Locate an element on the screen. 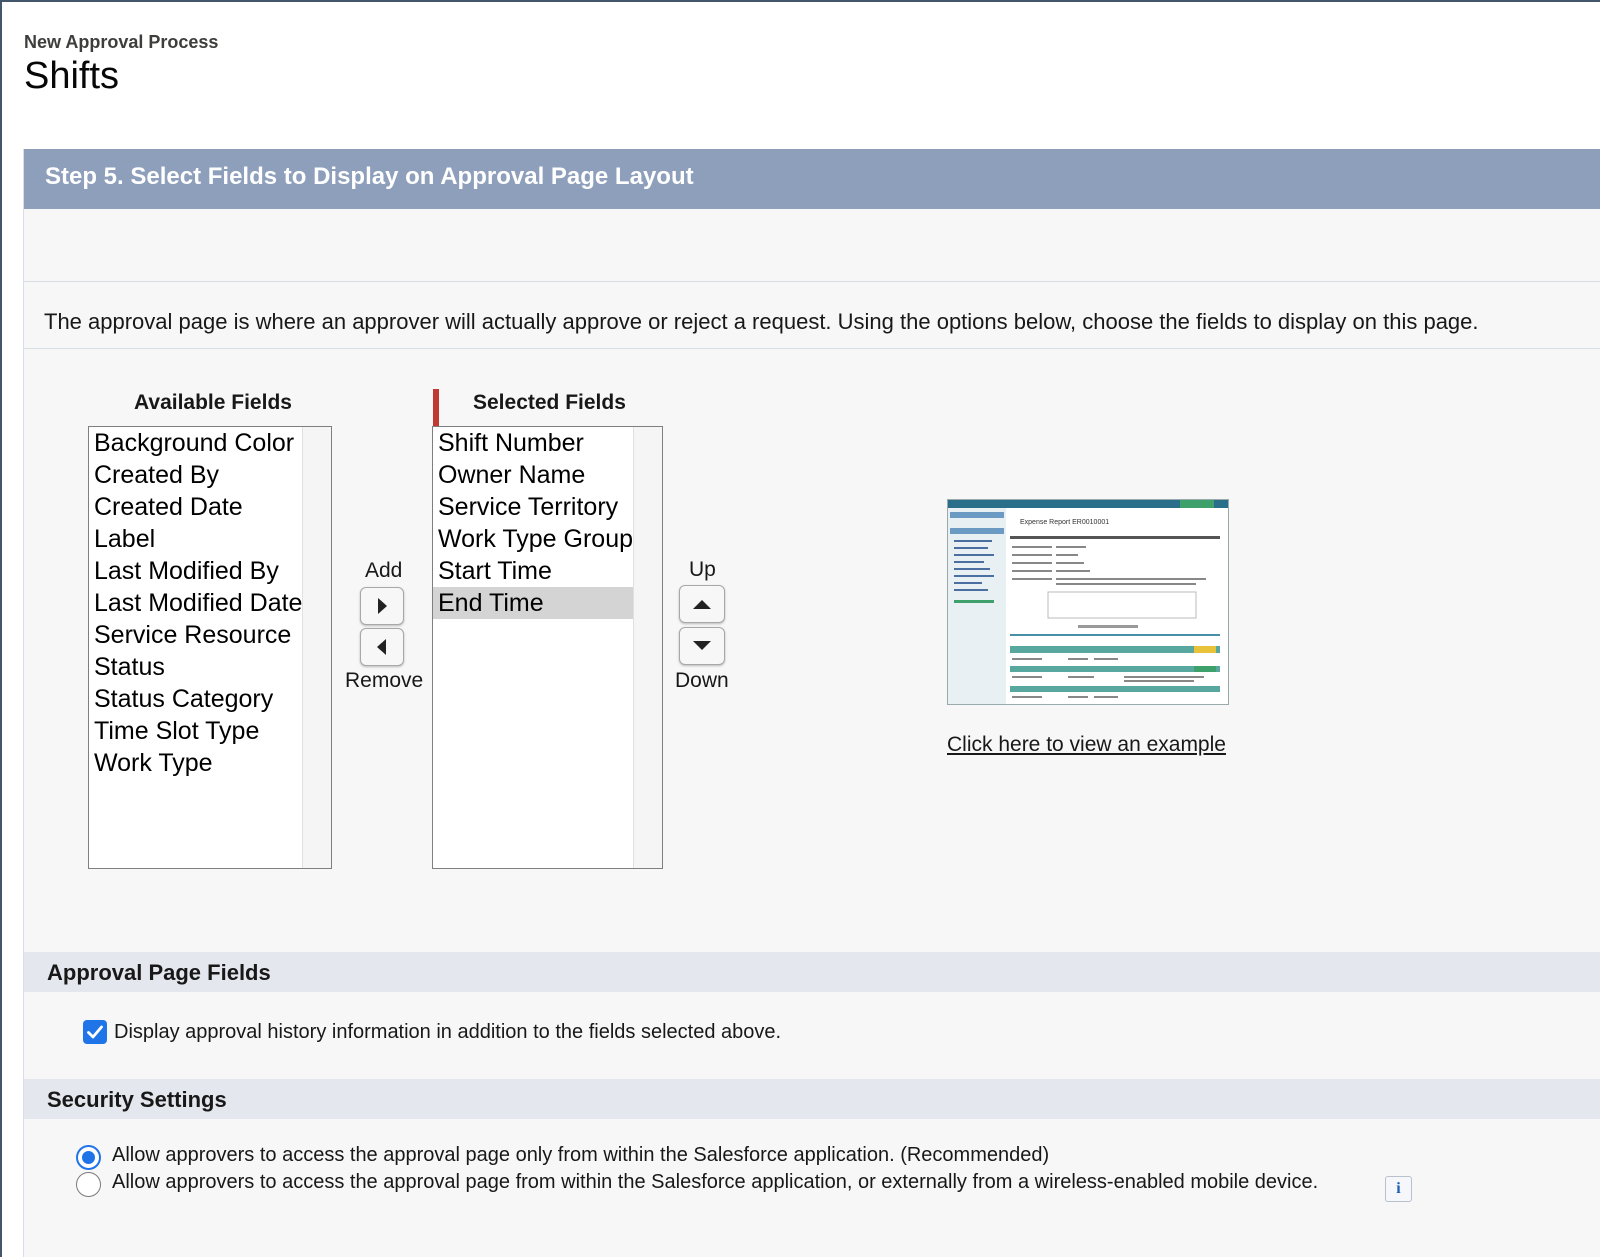 This screenshot has width=1600, height=1257. list-option: Label is located at coordinates (210, 539).